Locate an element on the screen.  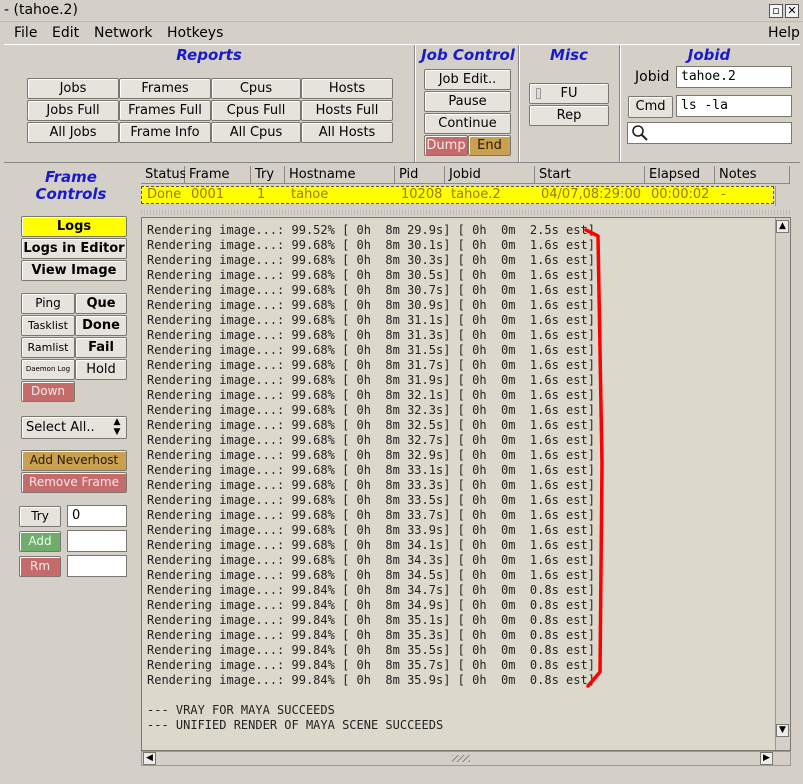
continue-button: Continue is located at coordinates (467, 123).